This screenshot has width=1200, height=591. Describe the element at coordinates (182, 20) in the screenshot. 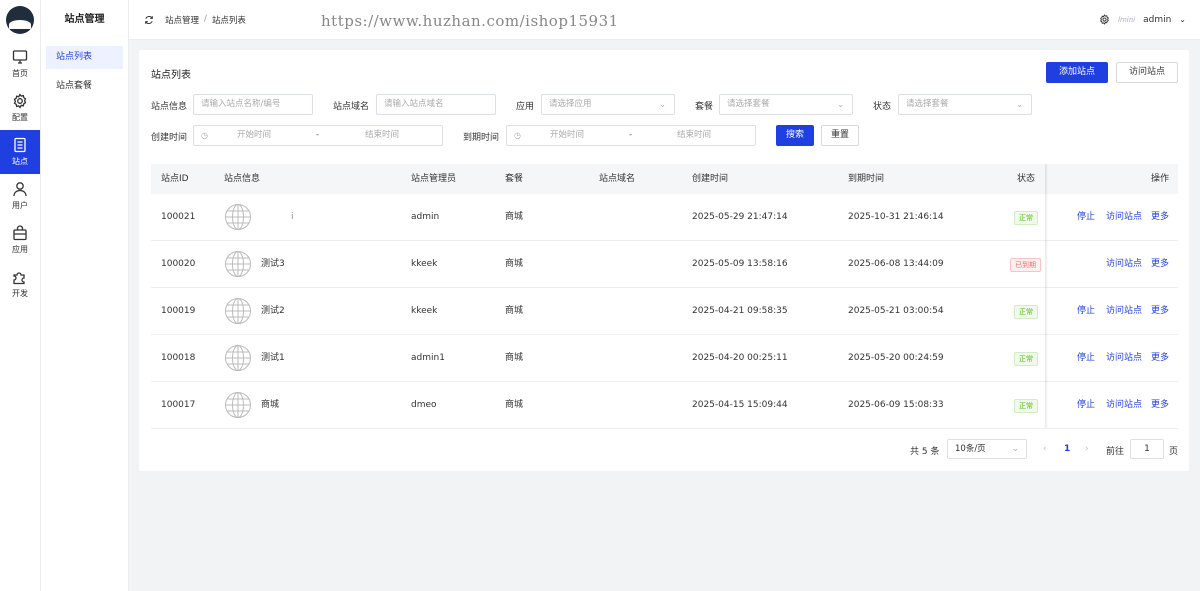

I see `breadcrumb-item: 站点管理` at that location.